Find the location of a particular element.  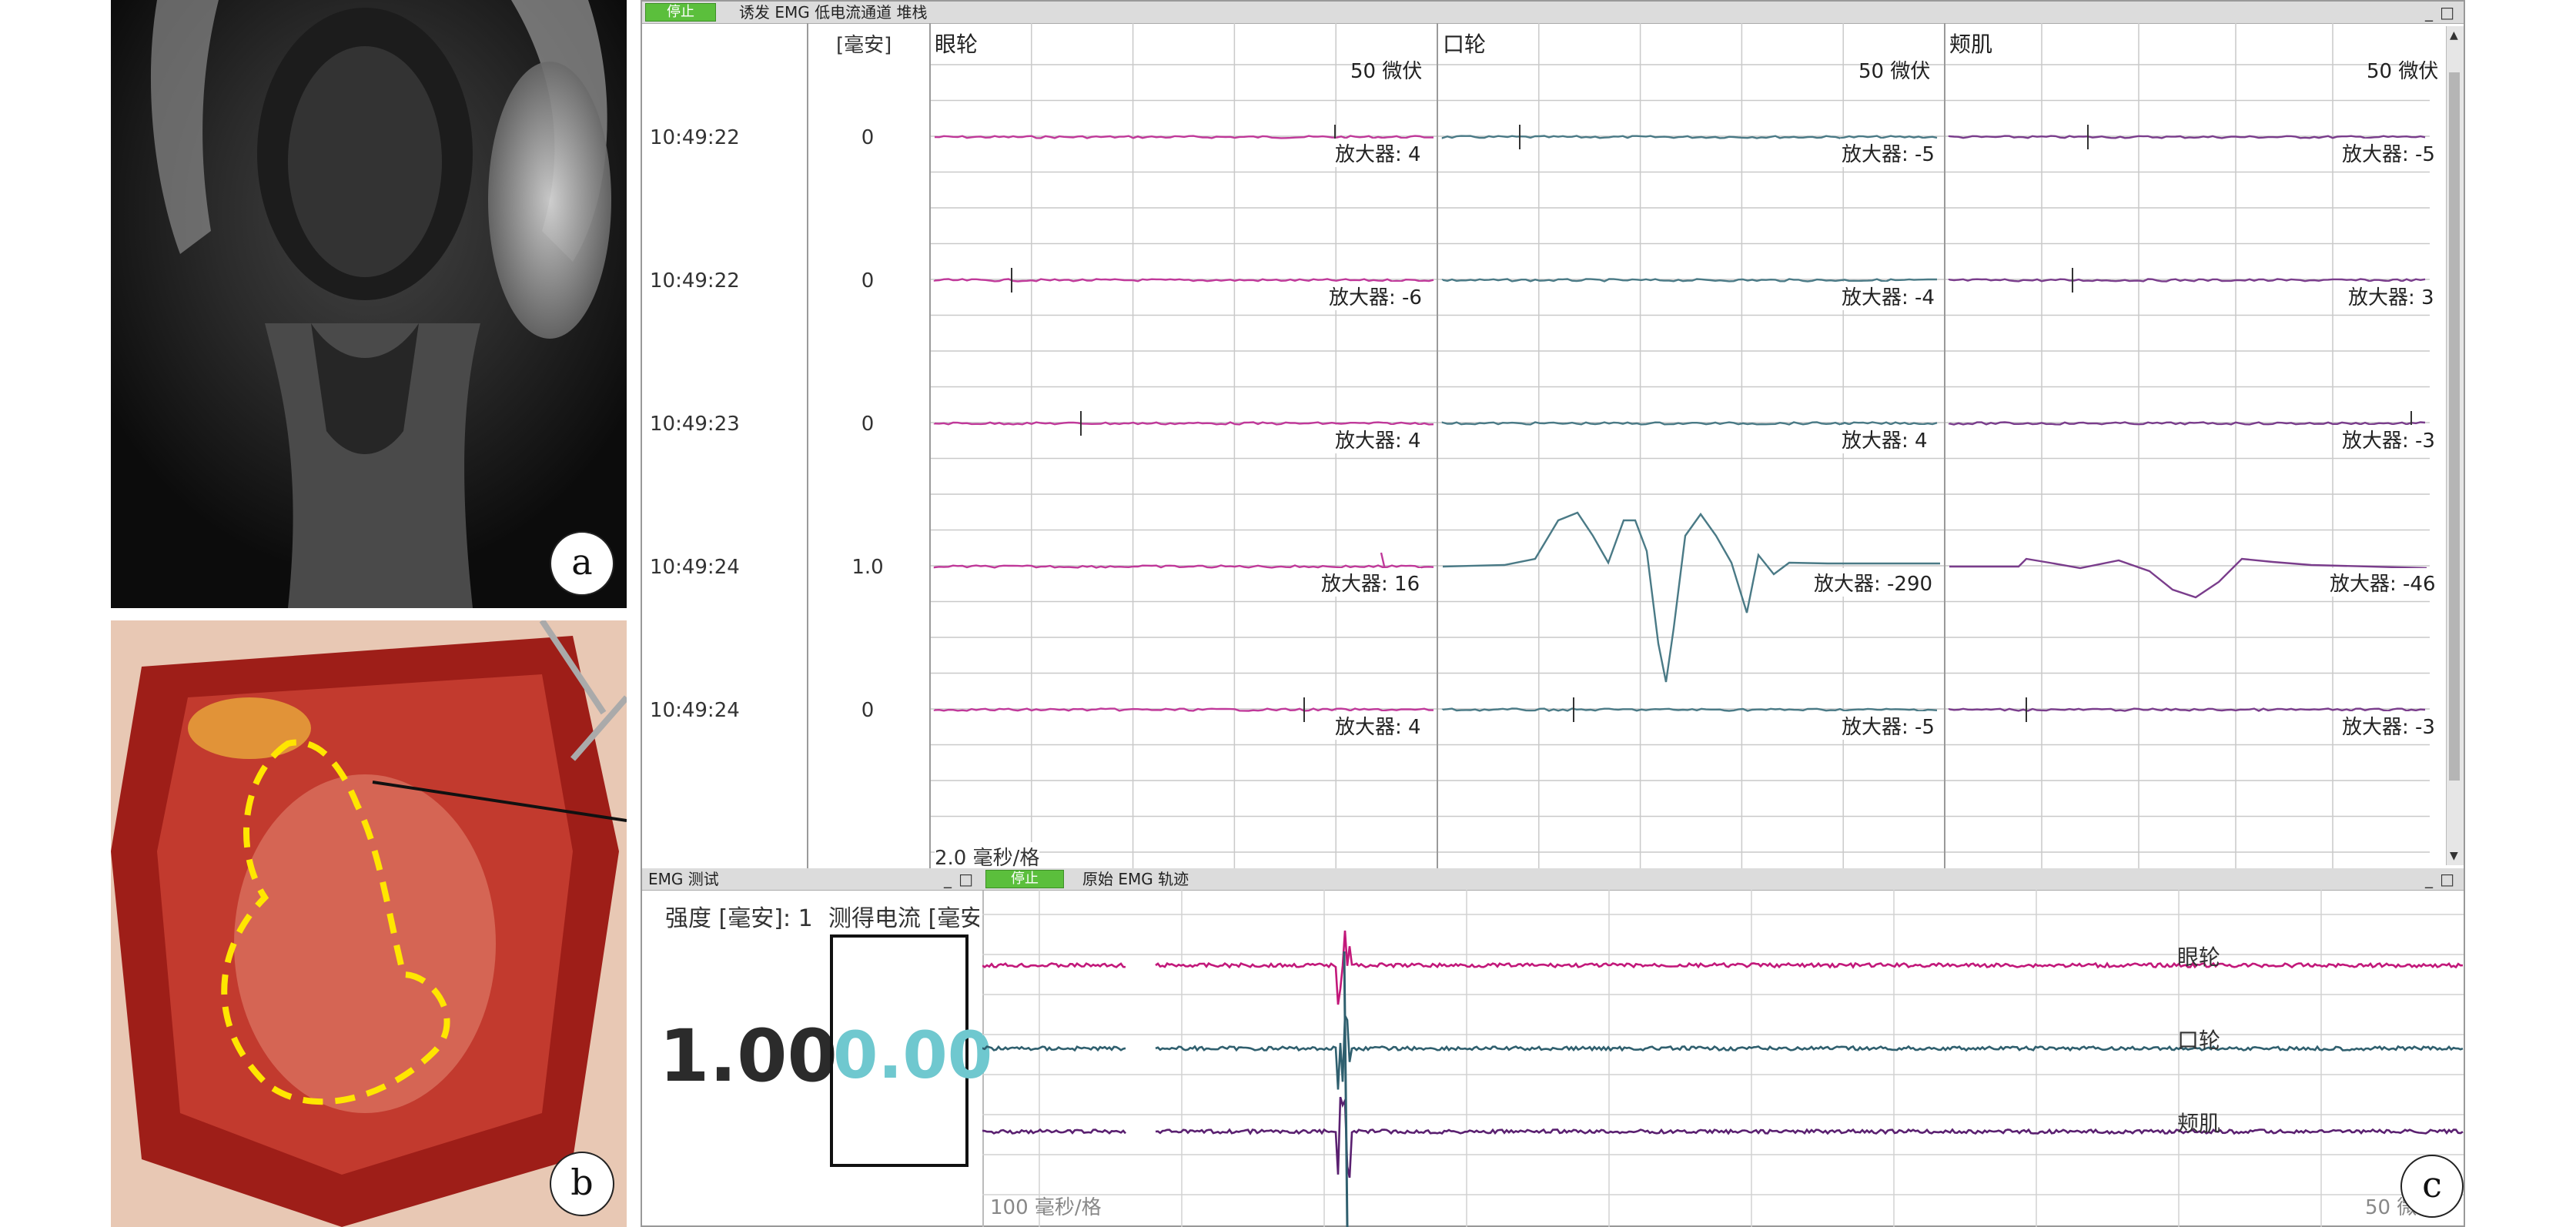

measured-current-box: 0.00 is located at coordinates (912, 1051).